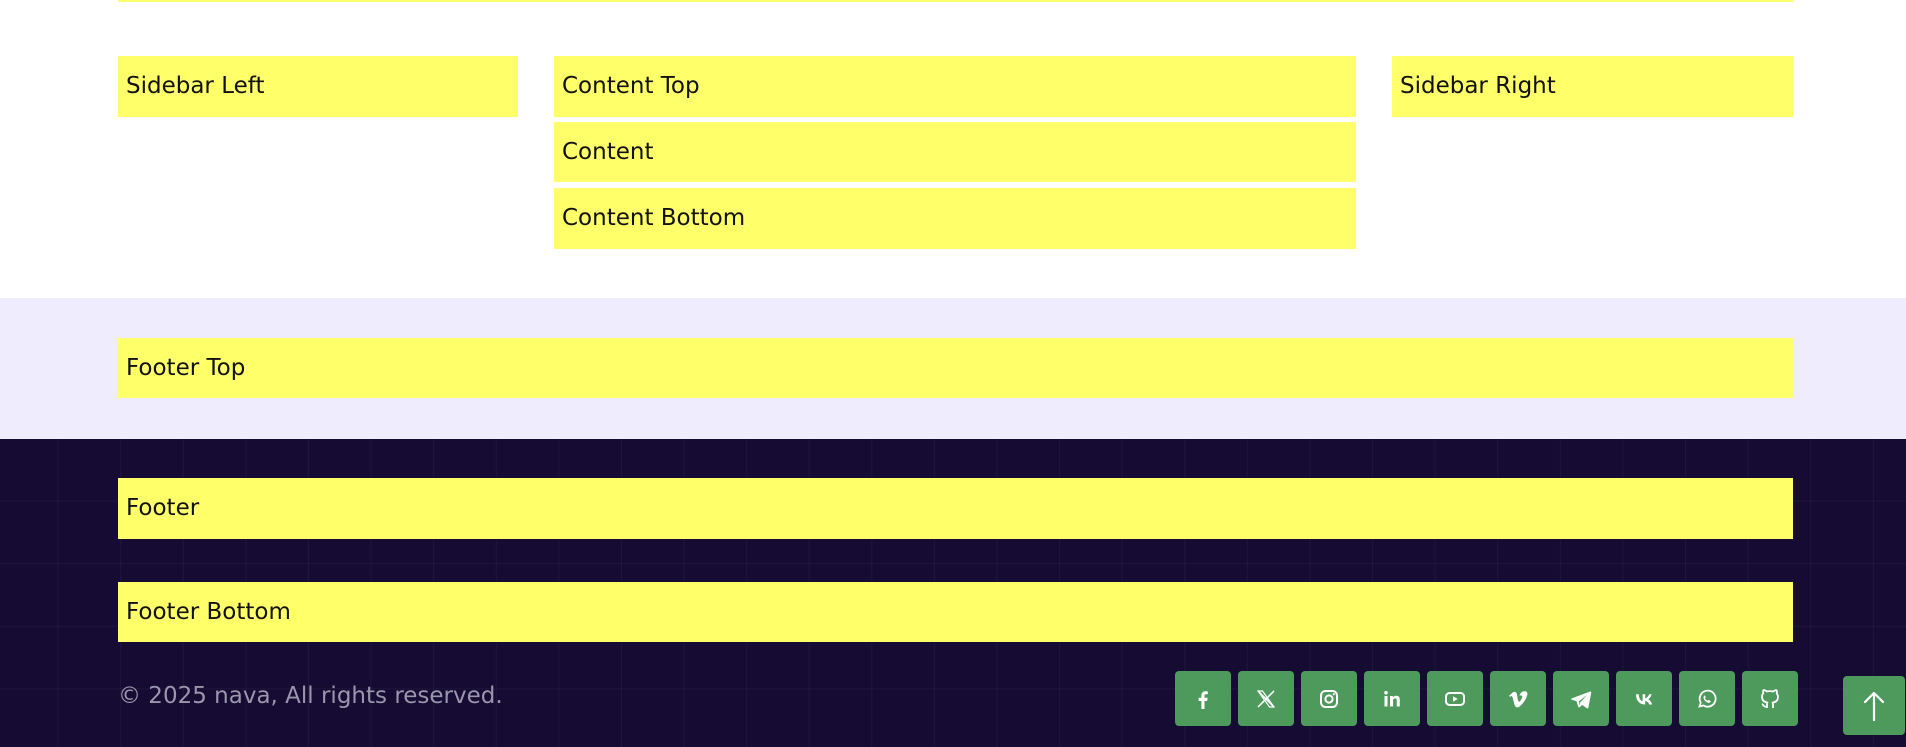 The height and width of the screenshot is (747, 1906). What do you see at coordinates (208, 611) in the screenshot?
I see `footer-bottom-label: Footer Bottom` at bounding box center [208, 611].